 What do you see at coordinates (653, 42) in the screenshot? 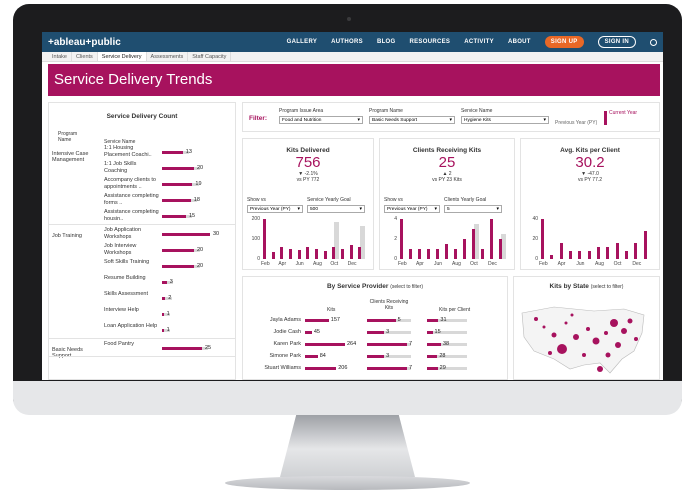
I see `search-icon` at bounding box center [653, 42].